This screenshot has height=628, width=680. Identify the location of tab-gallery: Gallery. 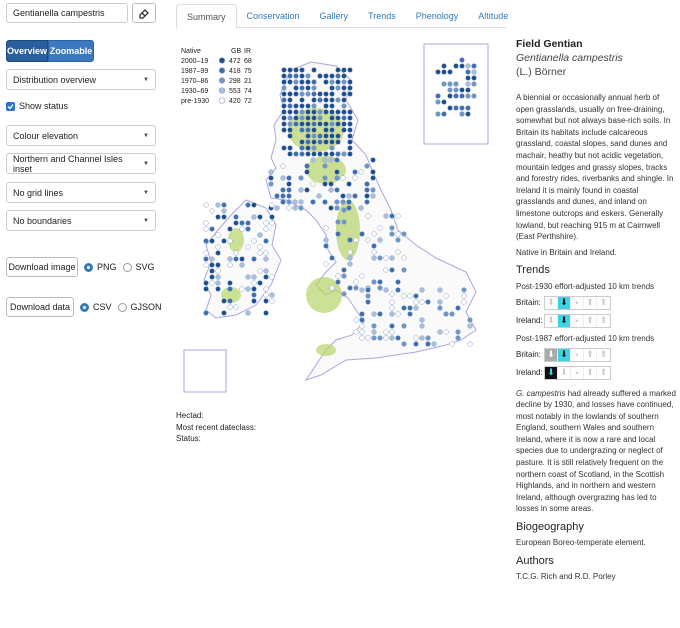
(334, 16).